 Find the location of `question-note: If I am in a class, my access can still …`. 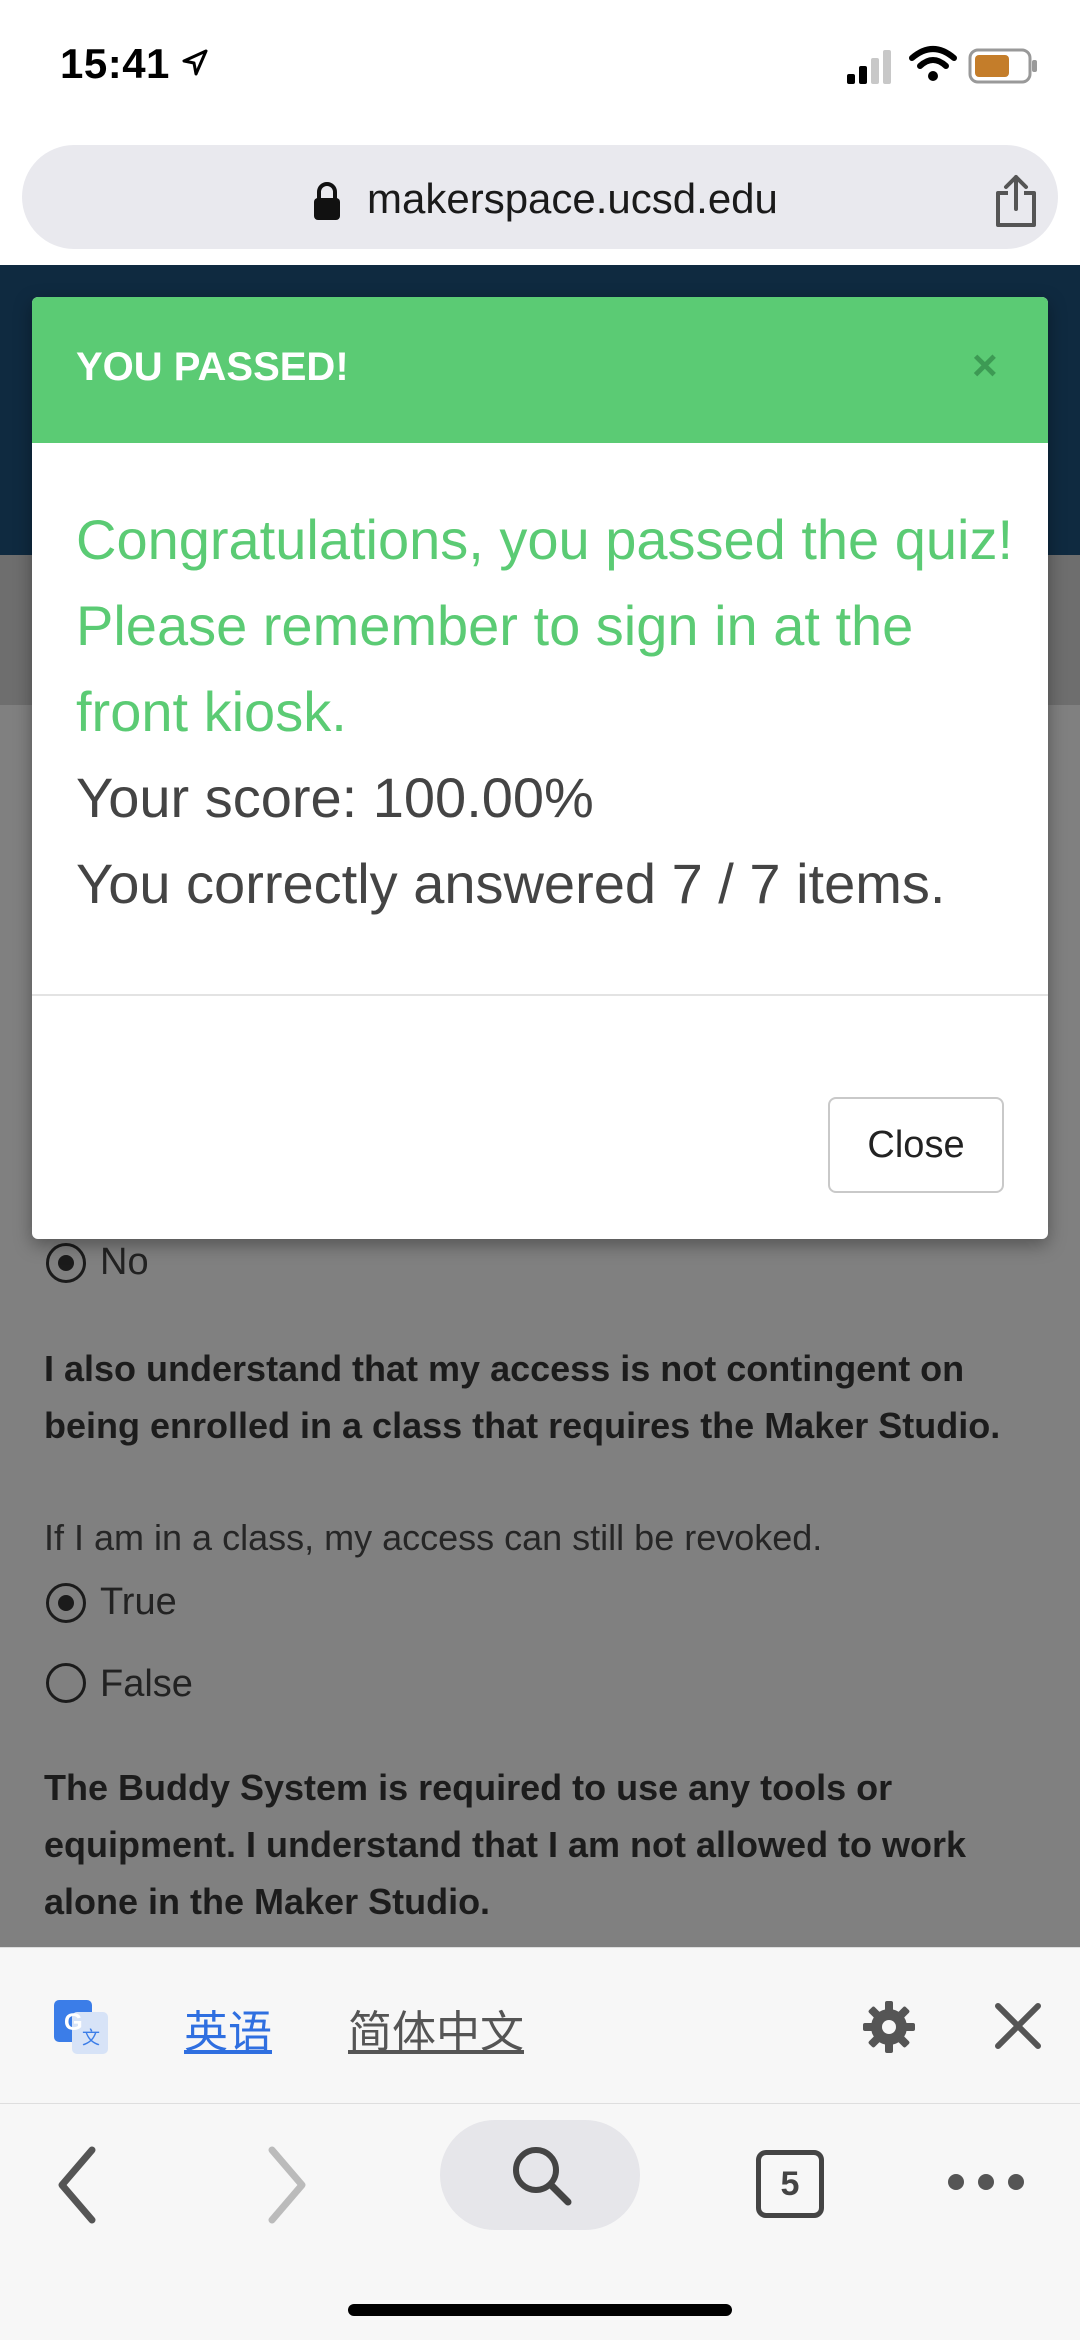

question-note: If I am in a class, my access can still … is located at coordinates (433, 1537).